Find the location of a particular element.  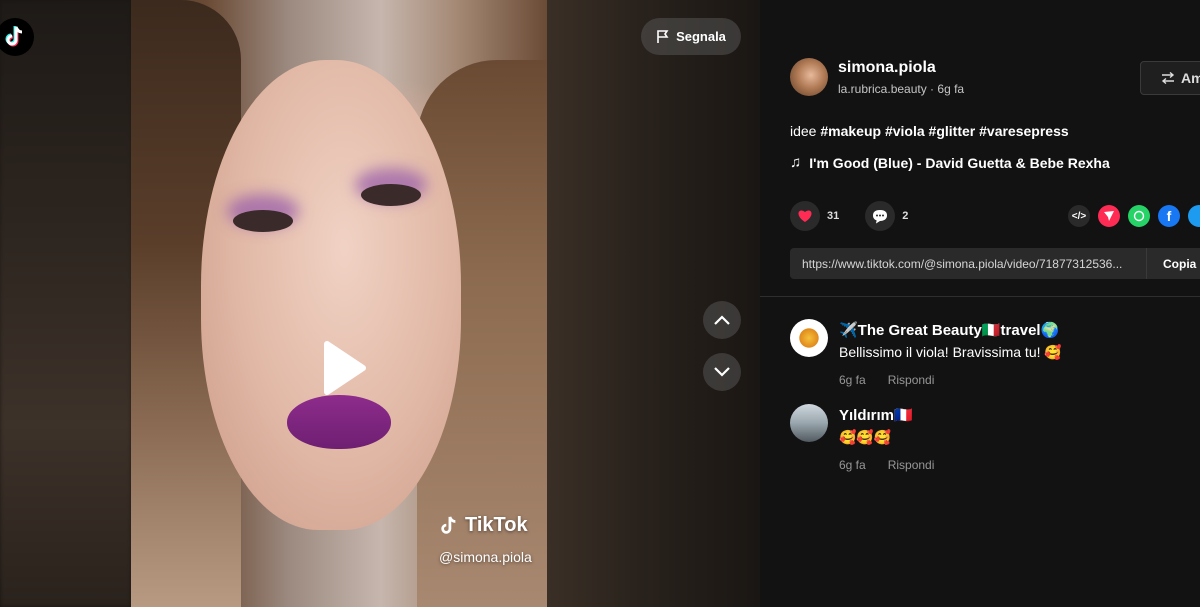

engagement-actions: 31 2 is located at coordinates (862, 216).